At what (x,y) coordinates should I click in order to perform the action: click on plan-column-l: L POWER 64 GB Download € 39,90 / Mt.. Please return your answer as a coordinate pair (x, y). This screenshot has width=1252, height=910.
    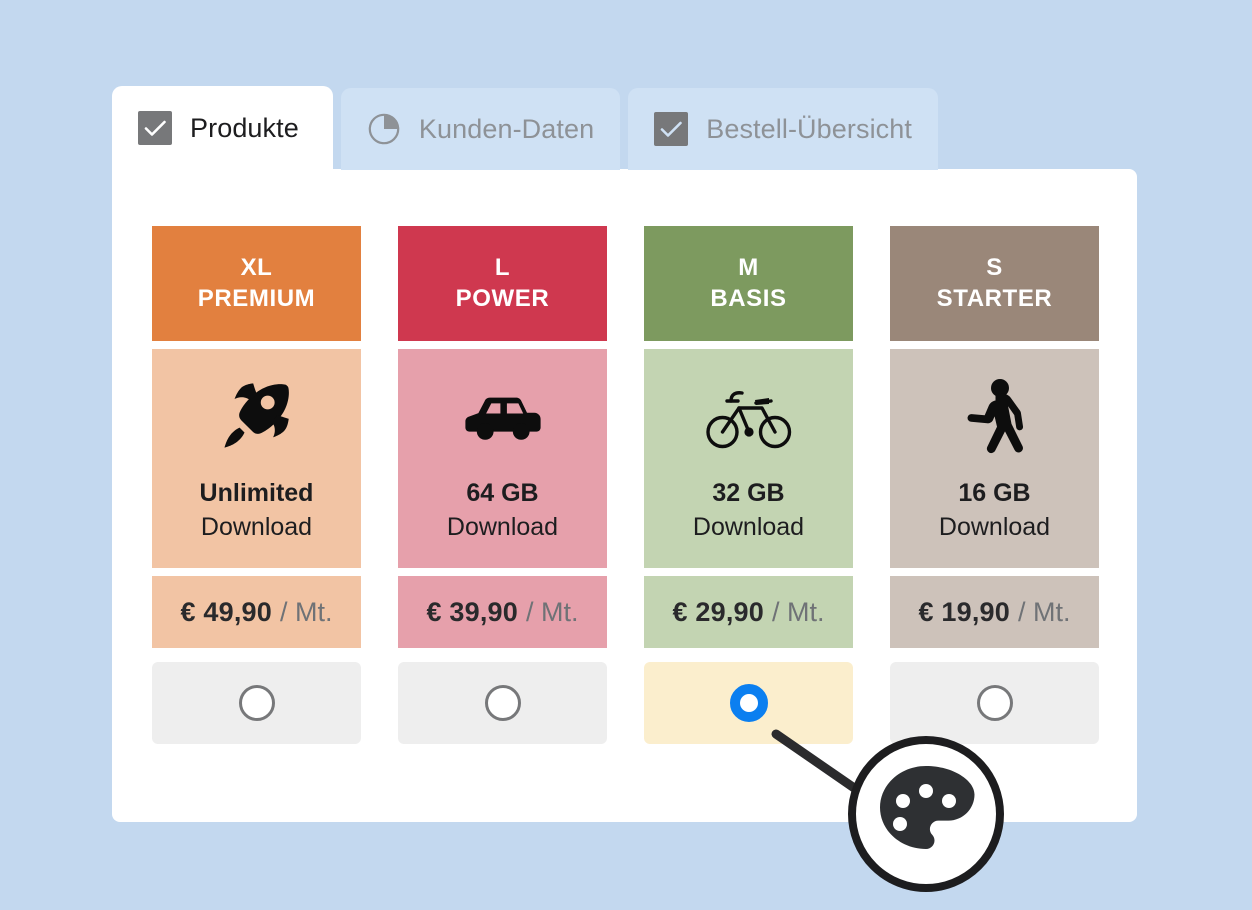
    Looking at the image, I should click on (502, 485).